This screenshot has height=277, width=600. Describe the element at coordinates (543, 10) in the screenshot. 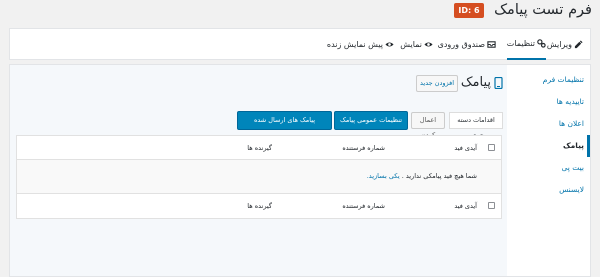

I see `form-title: فرم تست پیامک` at that location.